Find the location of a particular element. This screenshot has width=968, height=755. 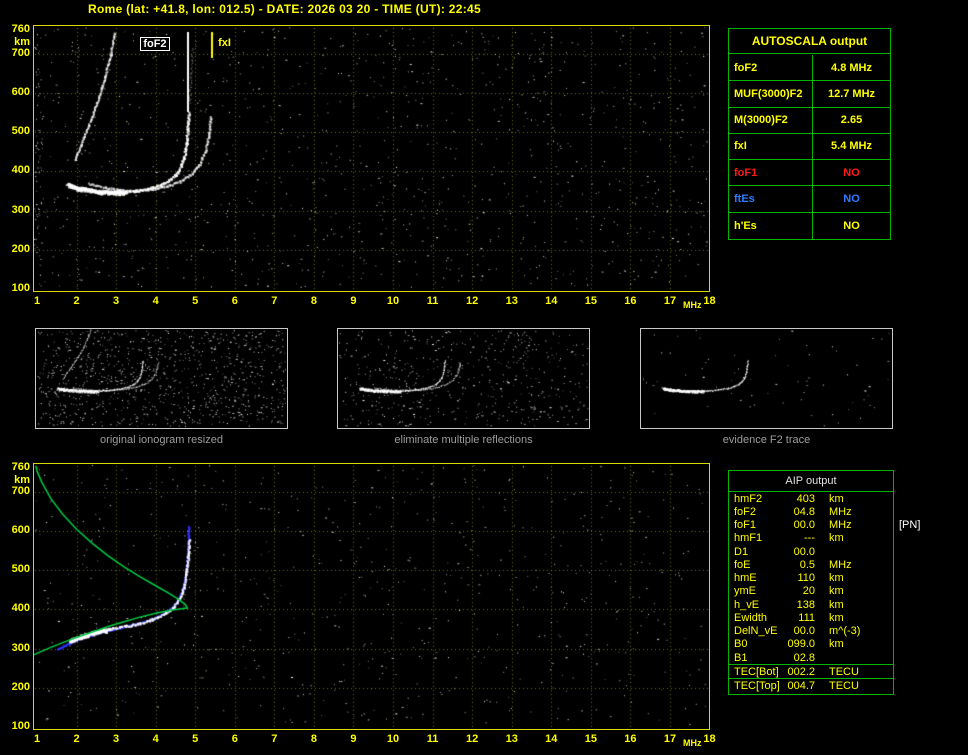

thumbnail-evidence-canvas is located at coordinates (766, 378).